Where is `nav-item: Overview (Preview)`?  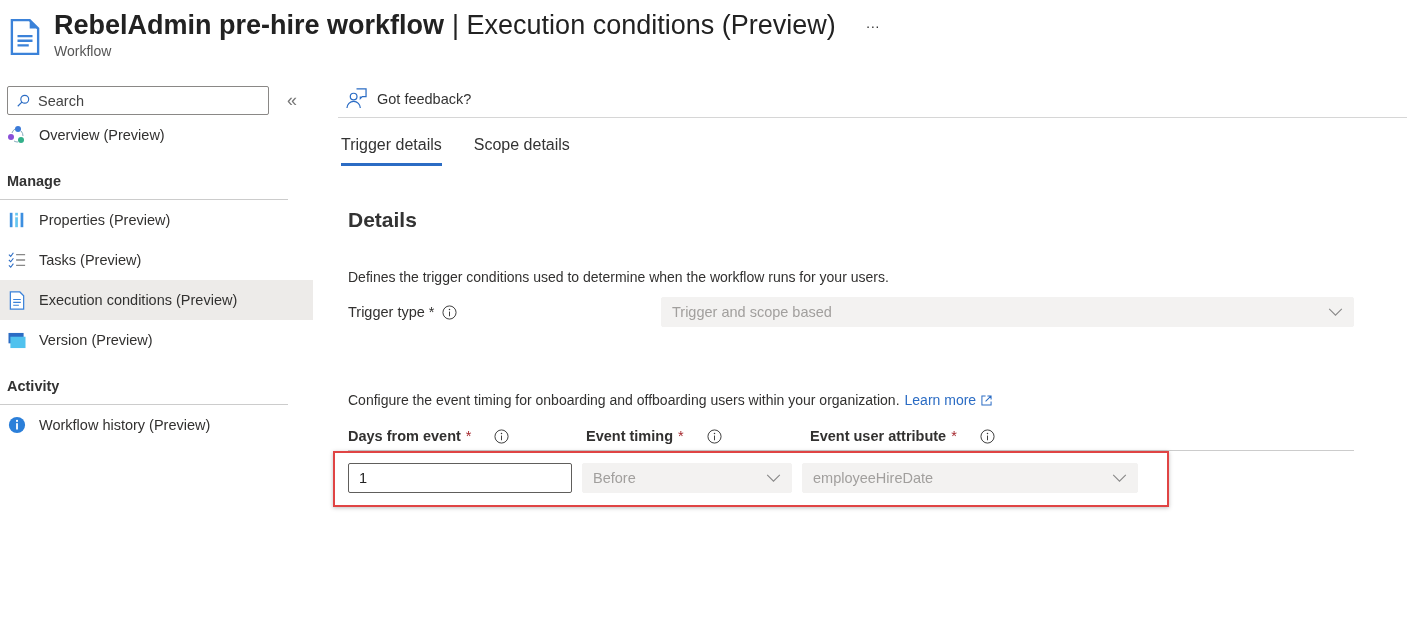 nav-item: Overview (Preview) is located at coordinates (156, 135).